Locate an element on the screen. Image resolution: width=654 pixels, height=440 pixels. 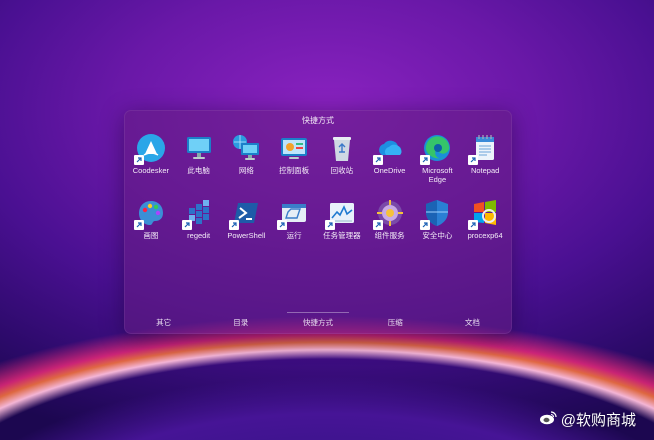
shortcut-label: 网络 is located at coordinates (246, 170).